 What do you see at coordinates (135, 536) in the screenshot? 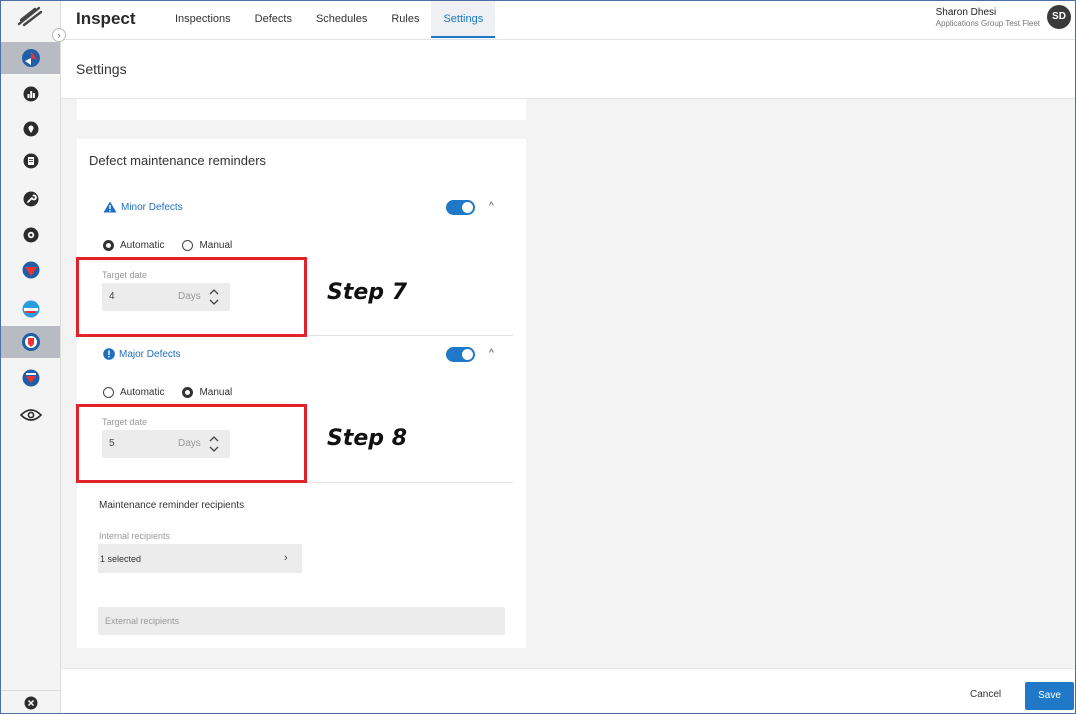
I see `internal-recipients-label: Internal recipients` at bounding box center [135, 536].